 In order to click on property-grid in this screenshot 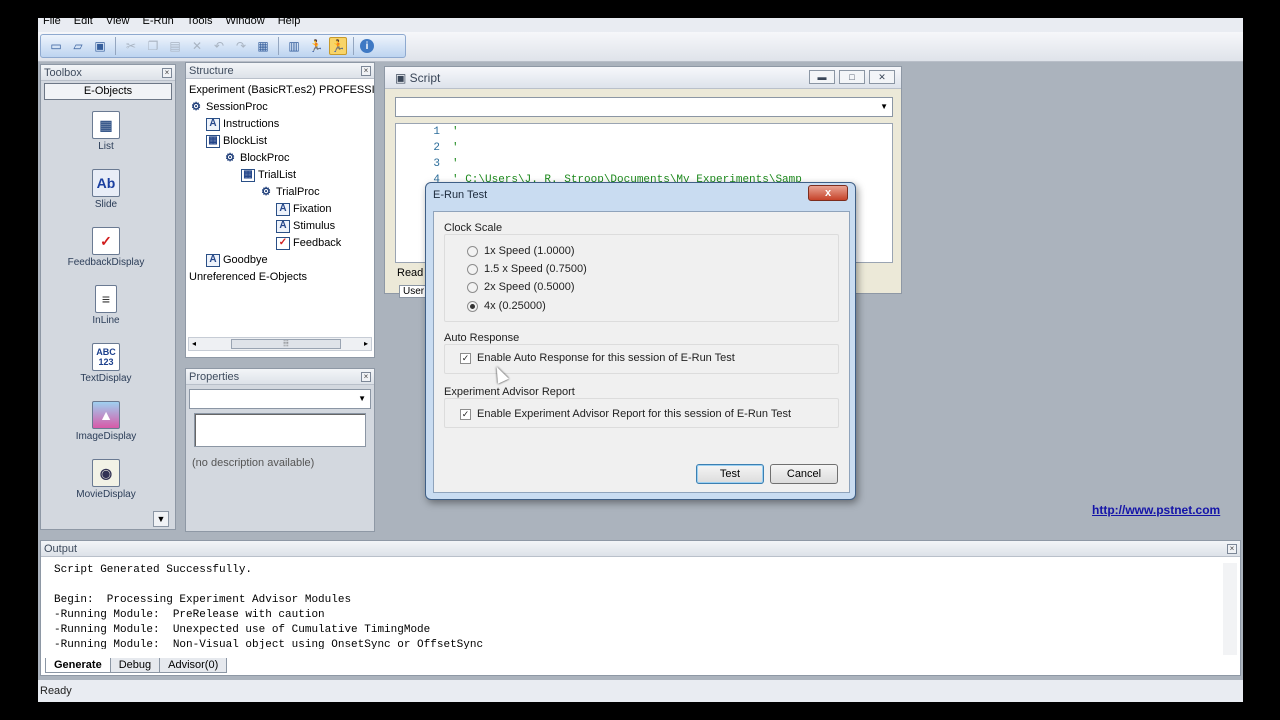, I will do `click(280, 430)`.